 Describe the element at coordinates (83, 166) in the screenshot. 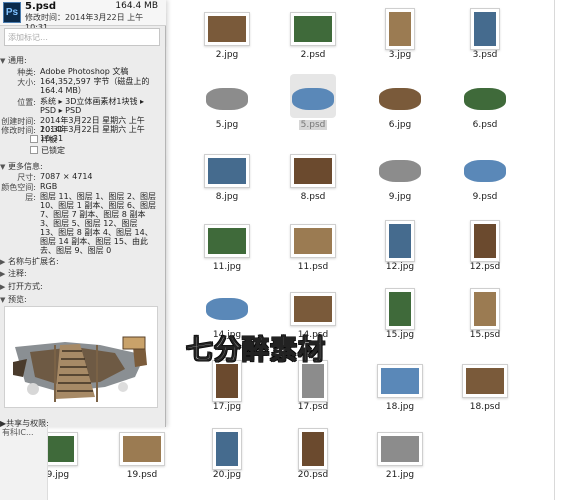

I see `section-more-info: ▼ 更多信息:` at that location.